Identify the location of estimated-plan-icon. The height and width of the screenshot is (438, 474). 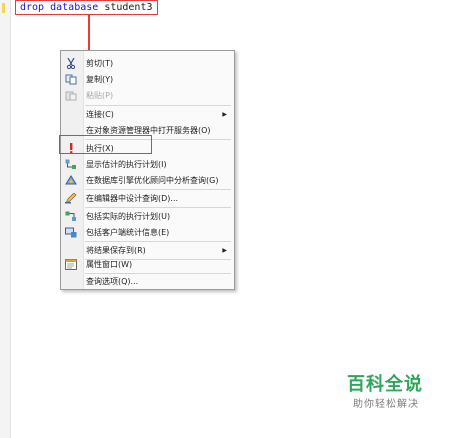
(71, 164).